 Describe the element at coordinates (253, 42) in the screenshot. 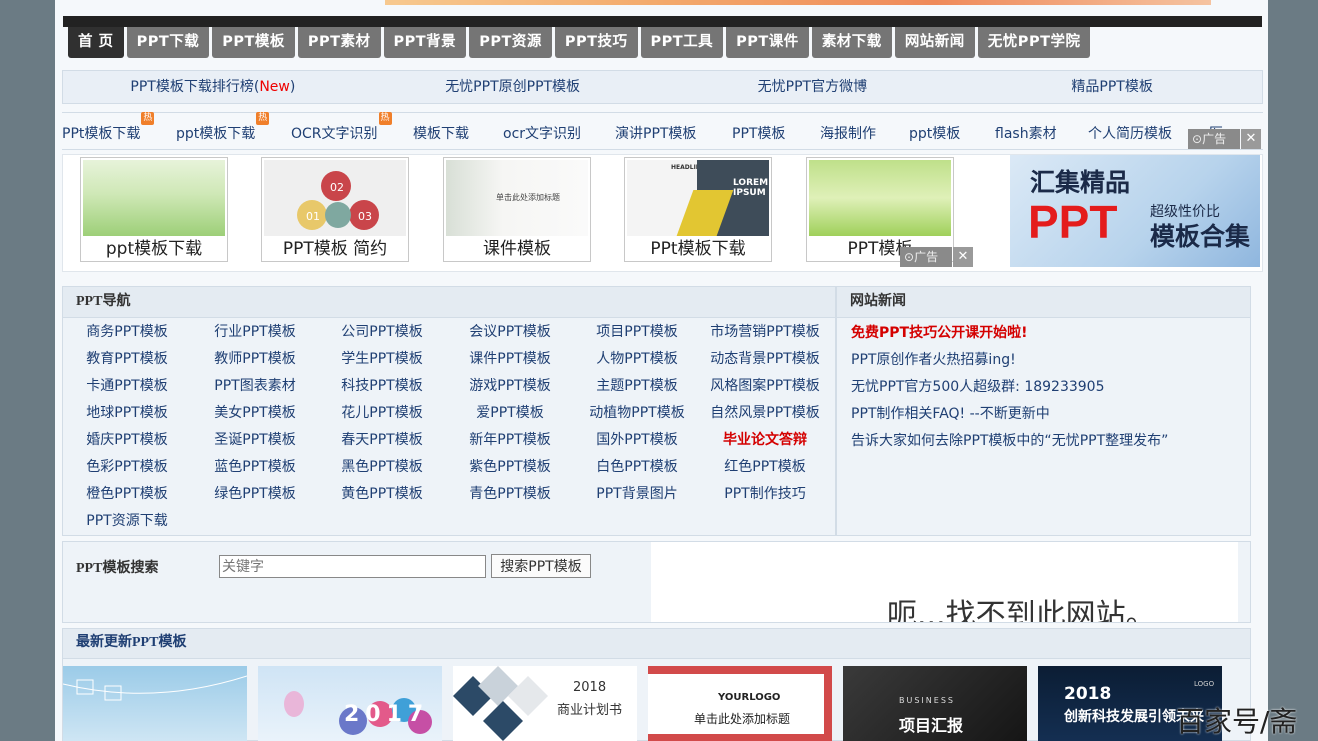

I see `nav-ppt-templates: PPT模板` at that location.